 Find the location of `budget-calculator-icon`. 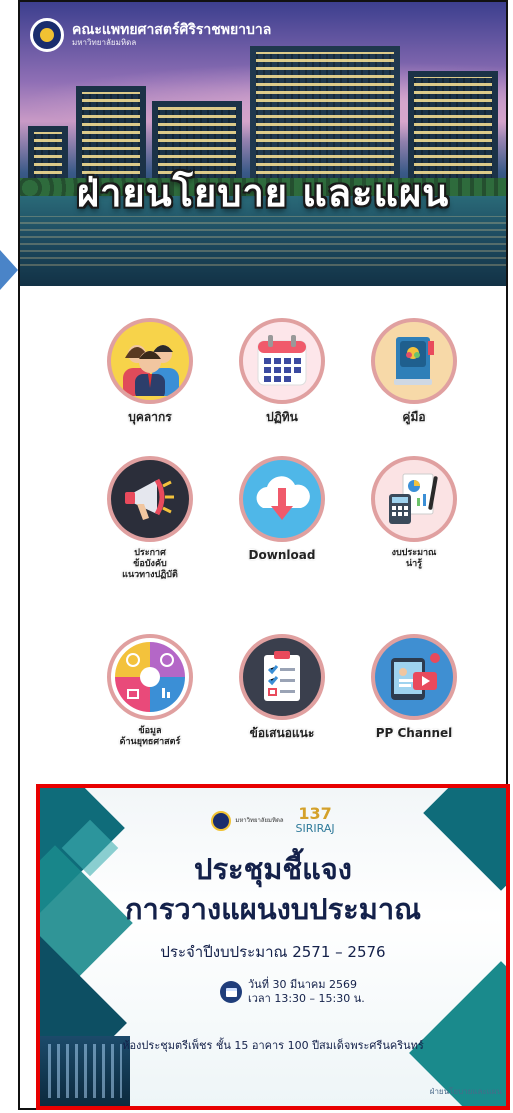

budget-calculator-icon is located at coordinates (414, 499).